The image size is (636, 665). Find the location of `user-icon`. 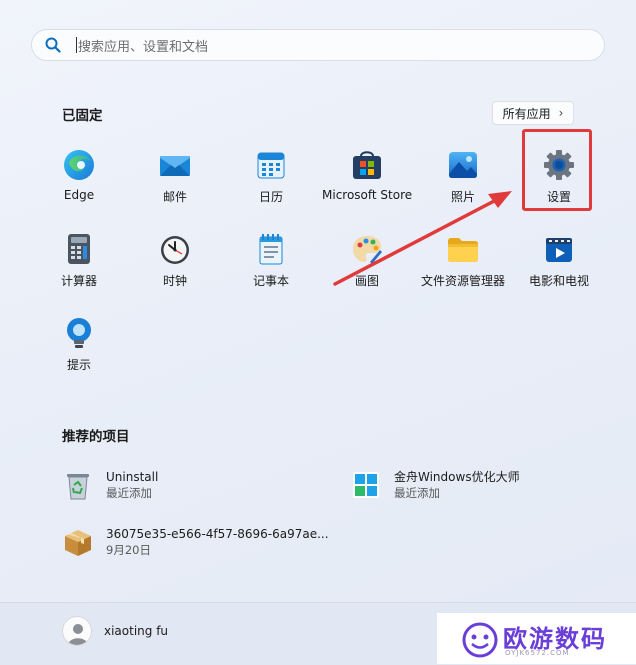

user-icon is located at coordinates (78, 634).